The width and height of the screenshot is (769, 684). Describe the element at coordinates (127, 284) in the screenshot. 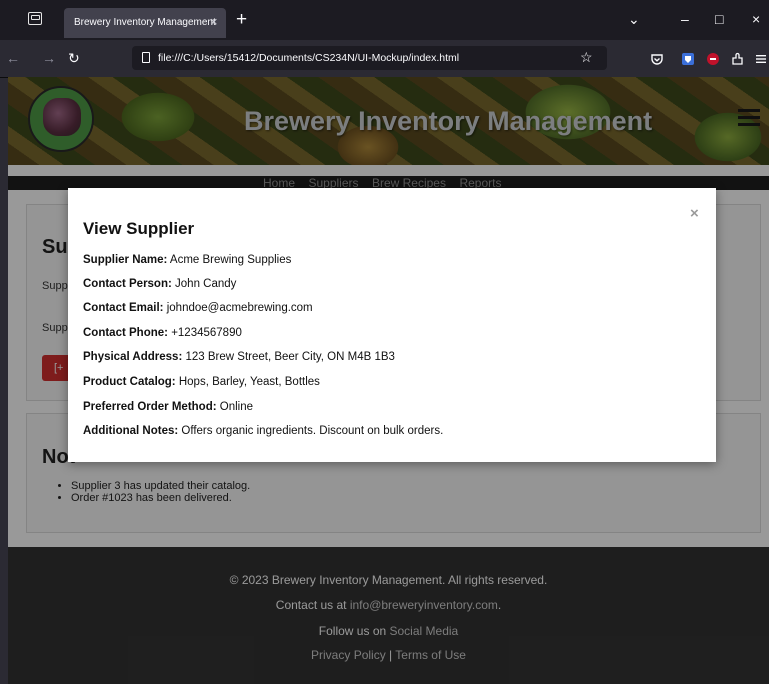

I see `field-label: Contact Person:` at that location.